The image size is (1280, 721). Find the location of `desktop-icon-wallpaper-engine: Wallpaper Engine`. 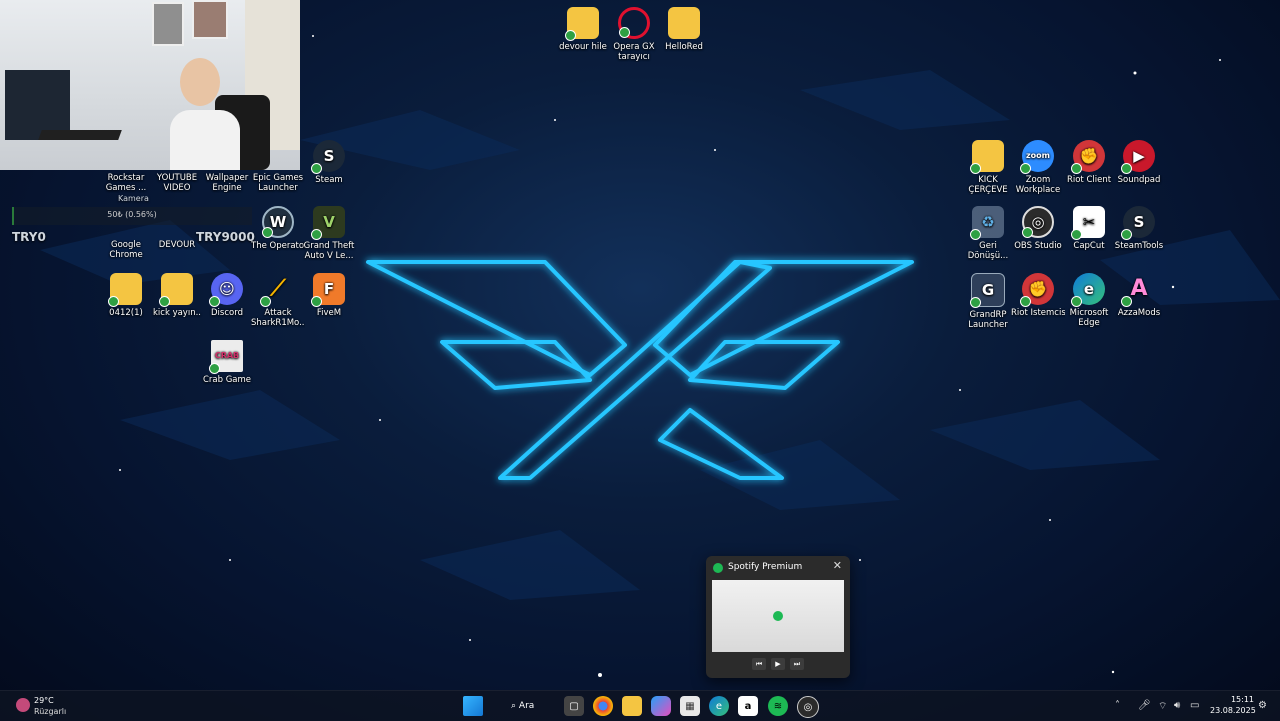

desktop-icon-wallpaper-engine: Wallpaper Engine is located at coordinates (227, 183).